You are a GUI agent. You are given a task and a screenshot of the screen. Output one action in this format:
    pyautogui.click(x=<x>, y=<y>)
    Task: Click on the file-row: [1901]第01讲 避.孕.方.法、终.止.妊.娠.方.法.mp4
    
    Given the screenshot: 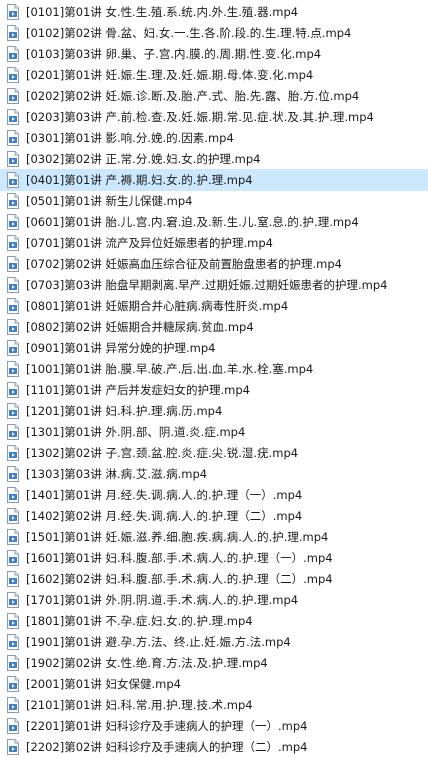 What is the action you would take?
    pyautogui.click(x=214, y=642)
    